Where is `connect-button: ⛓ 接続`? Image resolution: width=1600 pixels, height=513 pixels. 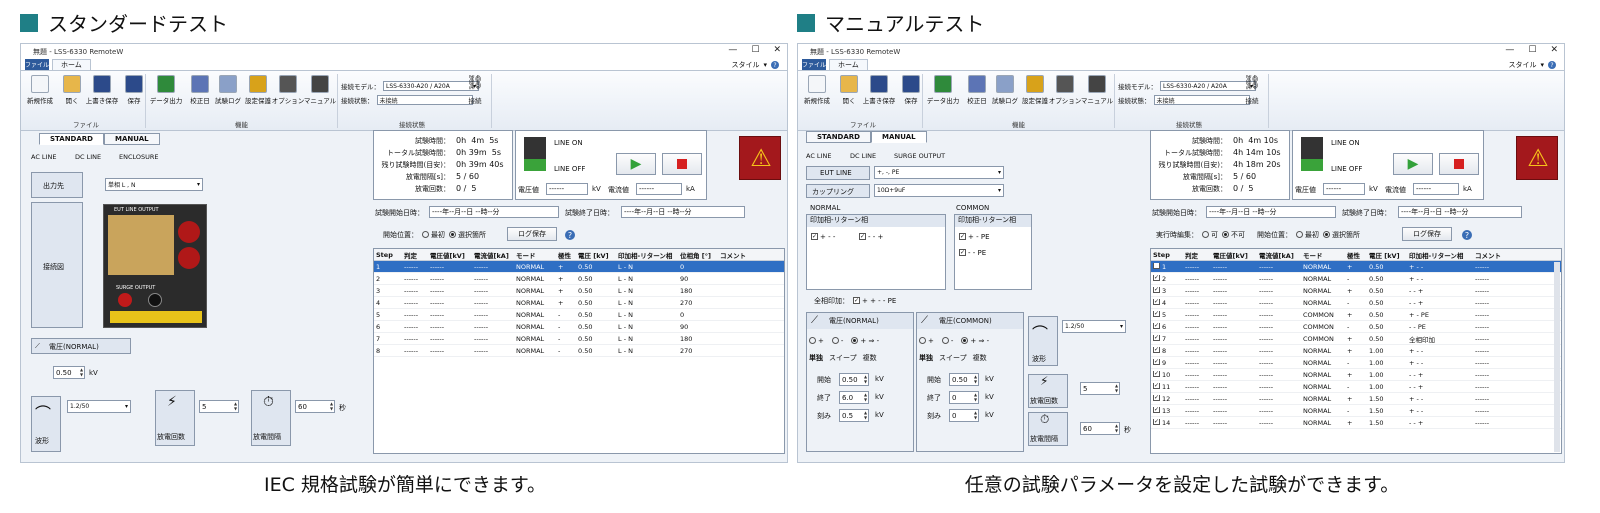 connect-button: ⛓ 接続 is located at coordinates (475, 90).